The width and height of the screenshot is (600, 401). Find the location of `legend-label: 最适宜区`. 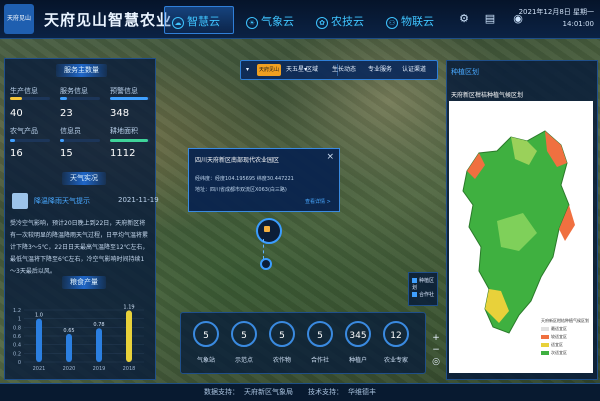

legend-label: 最适宜区 is located at coordinates (559, 328).